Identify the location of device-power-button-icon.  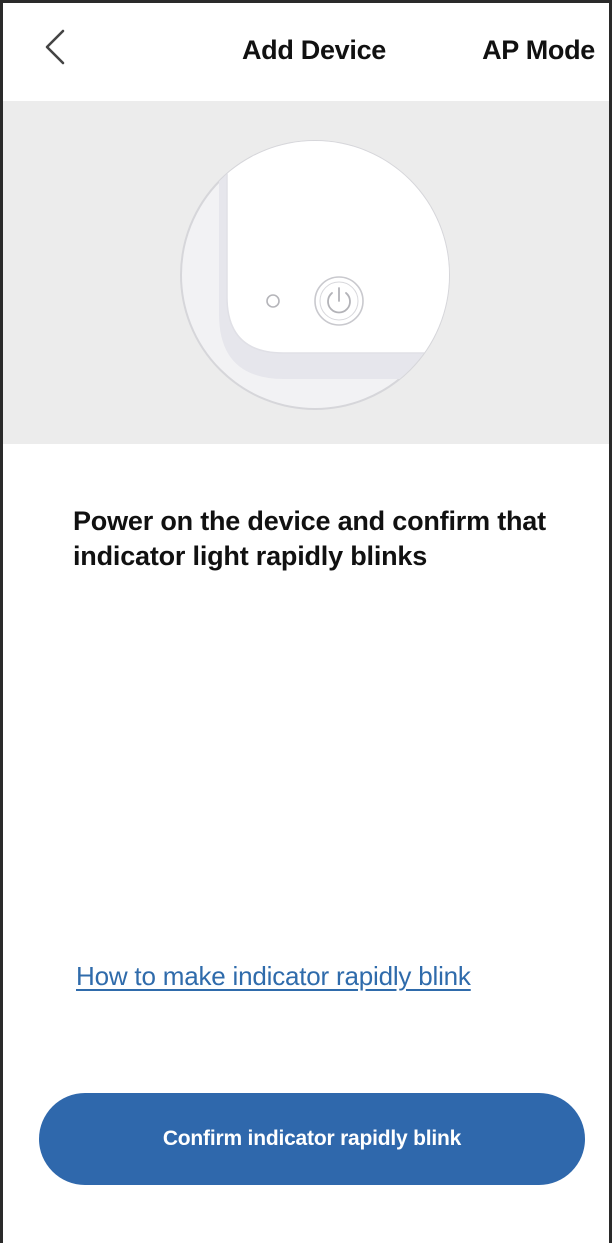
(315, 275).